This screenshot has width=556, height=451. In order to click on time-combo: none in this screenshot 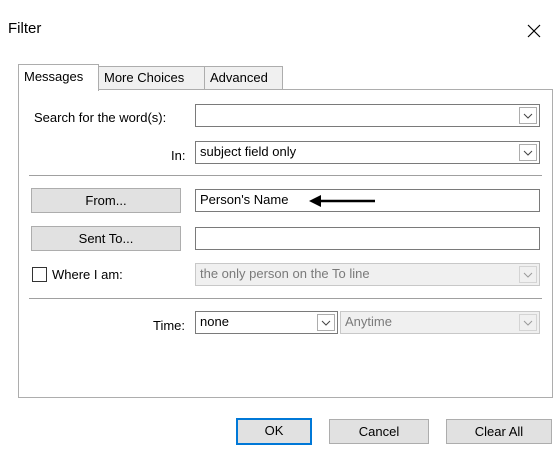, I will do `click(266, 322)`.